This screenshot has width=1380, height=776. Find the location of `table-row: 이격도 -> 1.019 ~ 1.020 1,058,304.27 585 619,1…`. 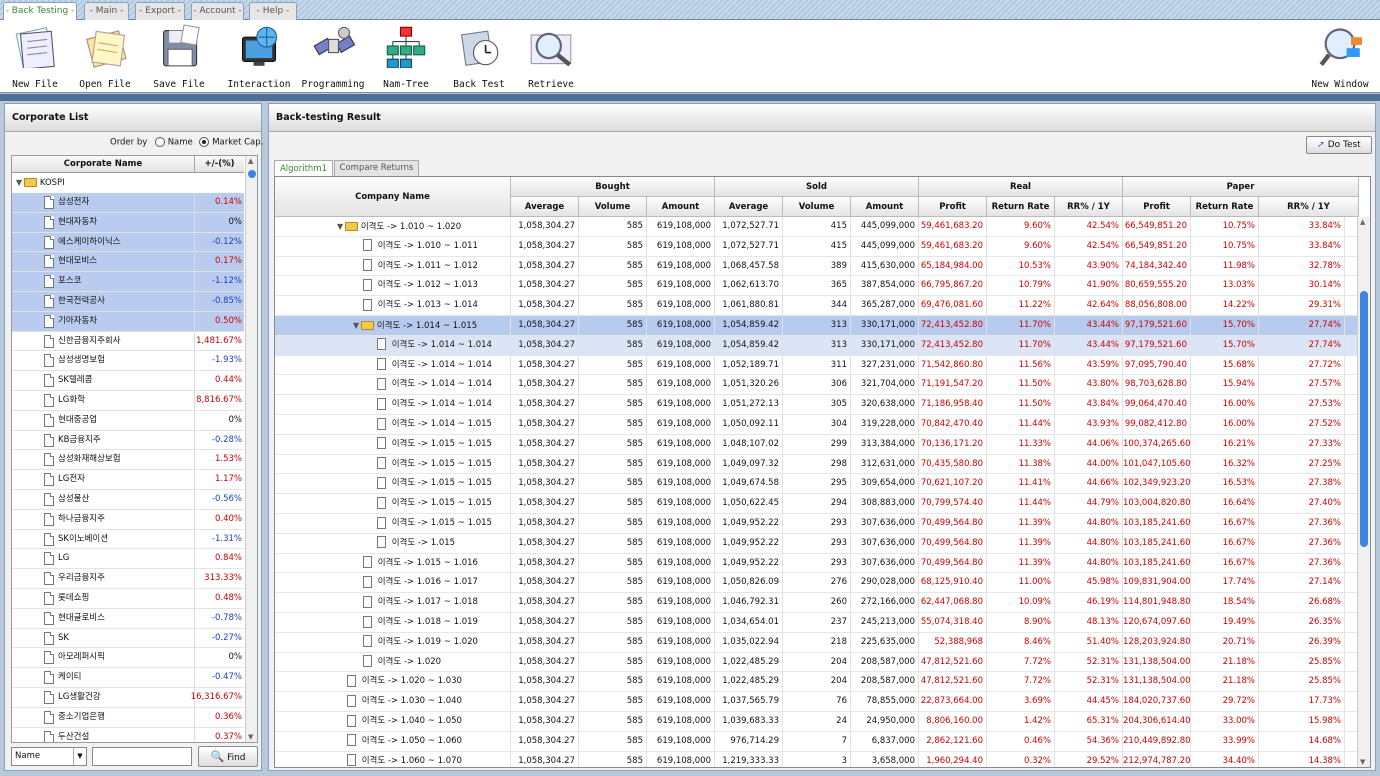

table-row: 이격도 -> 1.019 ~ 1.020 1,058,304.27 585 619,1… is located at coordinates (816, 642).